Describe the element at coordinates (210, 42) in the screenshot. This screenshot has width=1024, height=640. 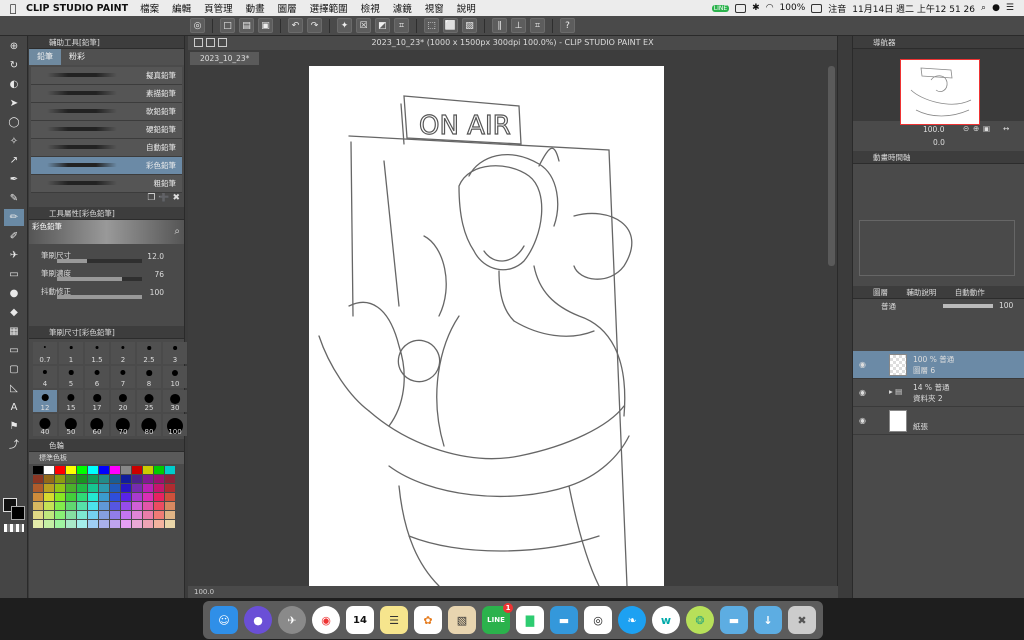
I see `minimize-icon` at that location.